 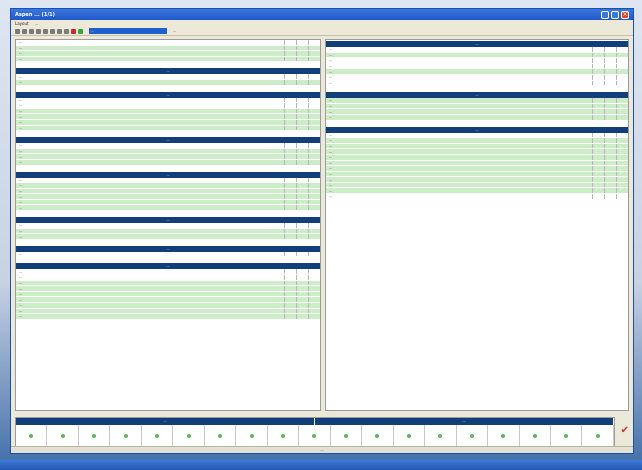 I want to click on open-icon, so click(x=24, y=31).